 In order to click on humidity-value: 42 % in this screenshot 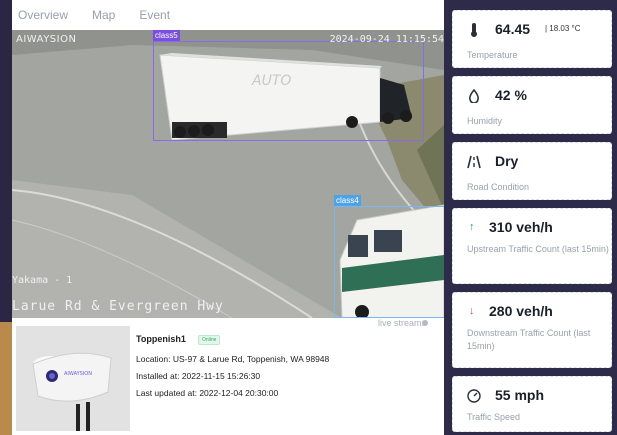, I will do `click(511, 95)`.